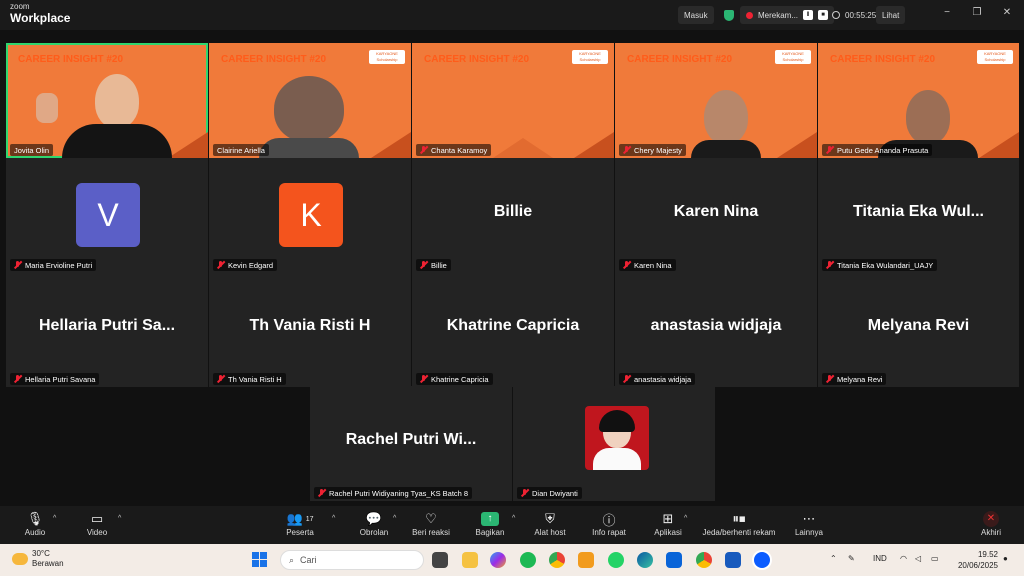 Image resolution: width=1024 pixels, height=576 pixels. Describe the element at coordinates (609, 524) in the screenshot. I see `meeting-info-button: ⓘ Info rapat` at that location.